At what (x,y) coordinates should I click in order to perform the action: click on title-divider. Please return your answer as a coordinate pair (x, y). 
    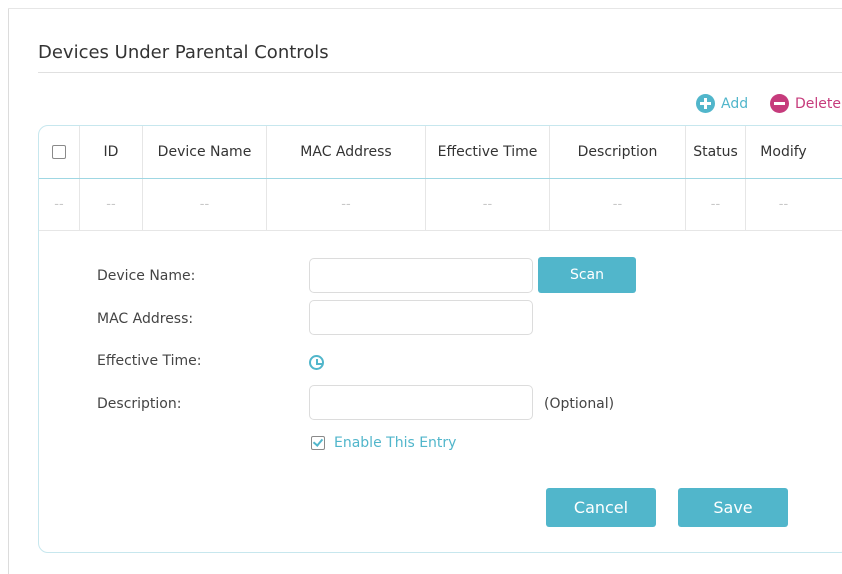
    Looking at the image, I should click on (440, 72).